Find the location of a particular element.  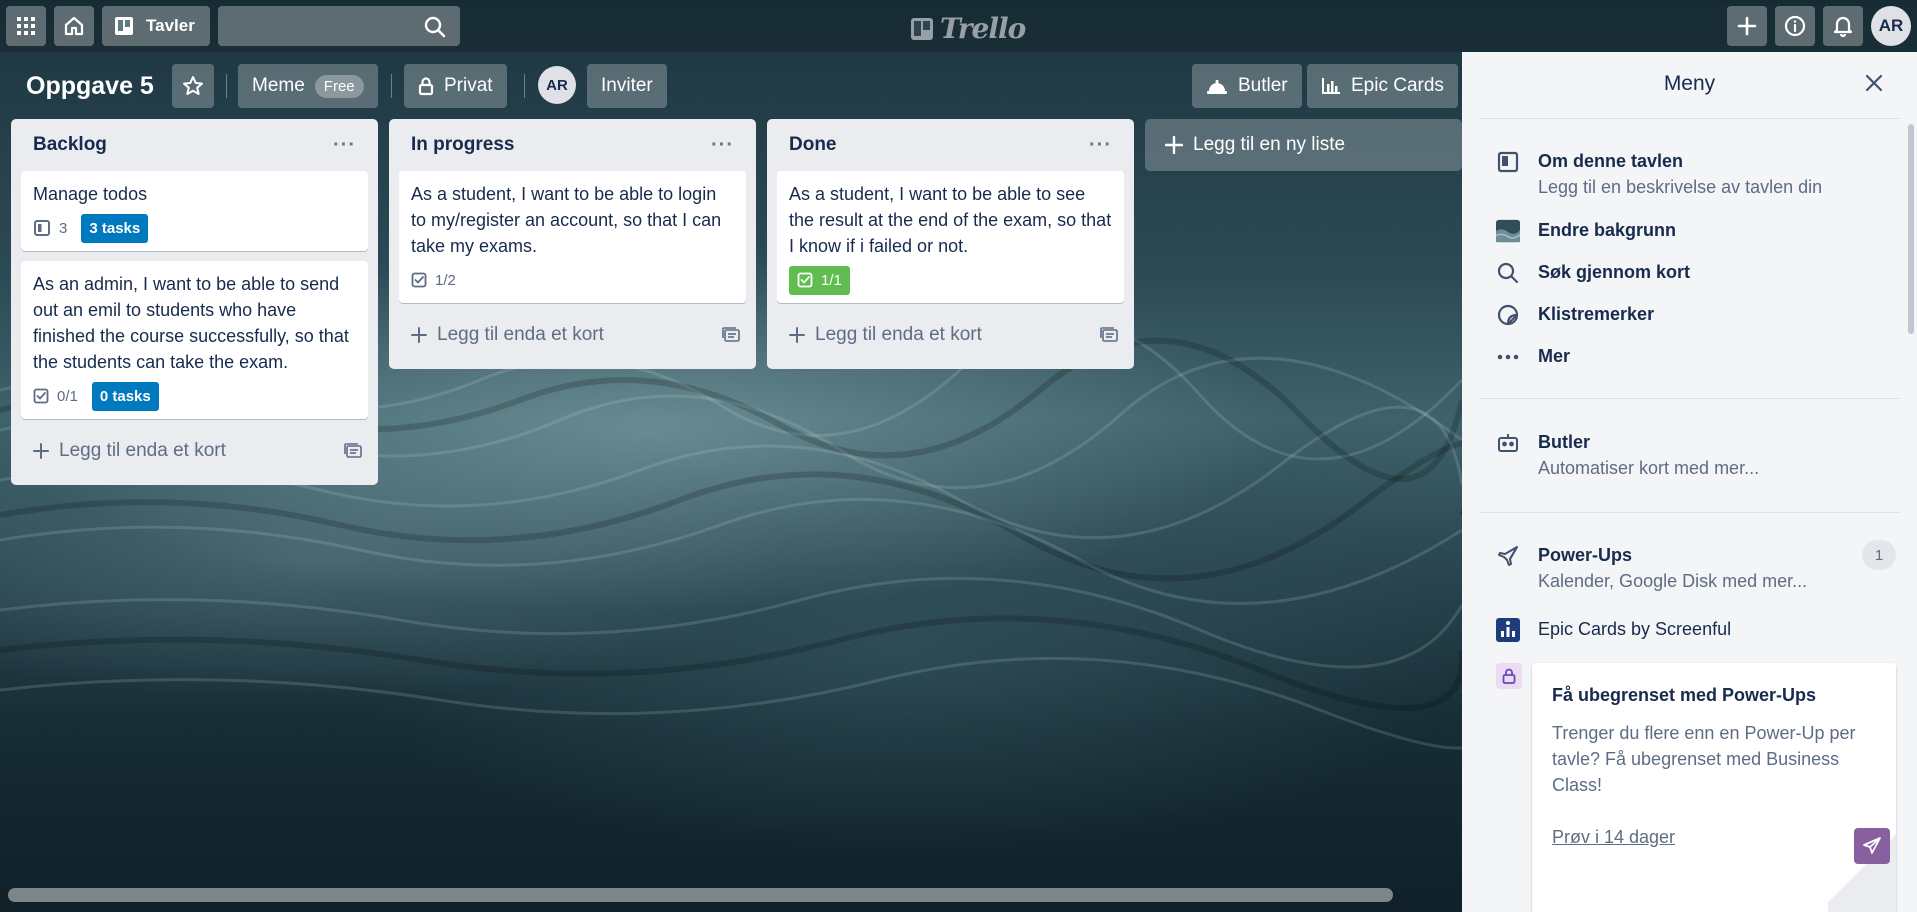

board-title: Oppgave 5 is located at coordinates (90, 86).